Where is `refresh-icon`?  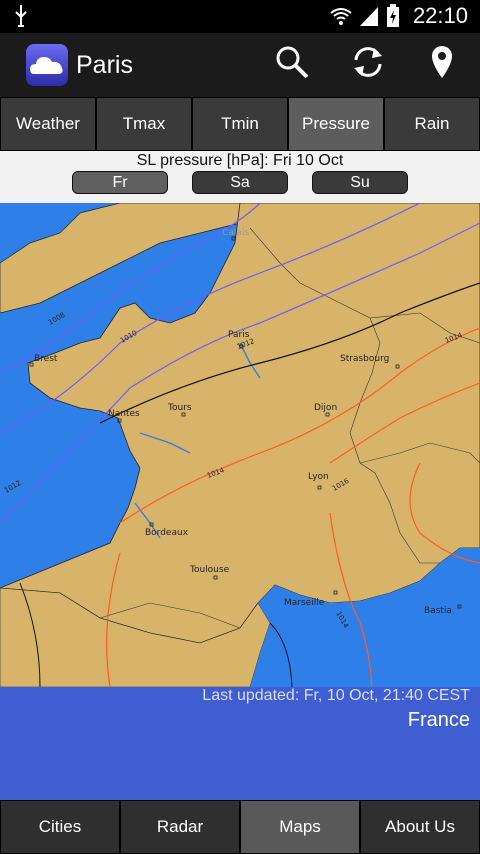 refresh-icon is located at coordinates (368, 64).